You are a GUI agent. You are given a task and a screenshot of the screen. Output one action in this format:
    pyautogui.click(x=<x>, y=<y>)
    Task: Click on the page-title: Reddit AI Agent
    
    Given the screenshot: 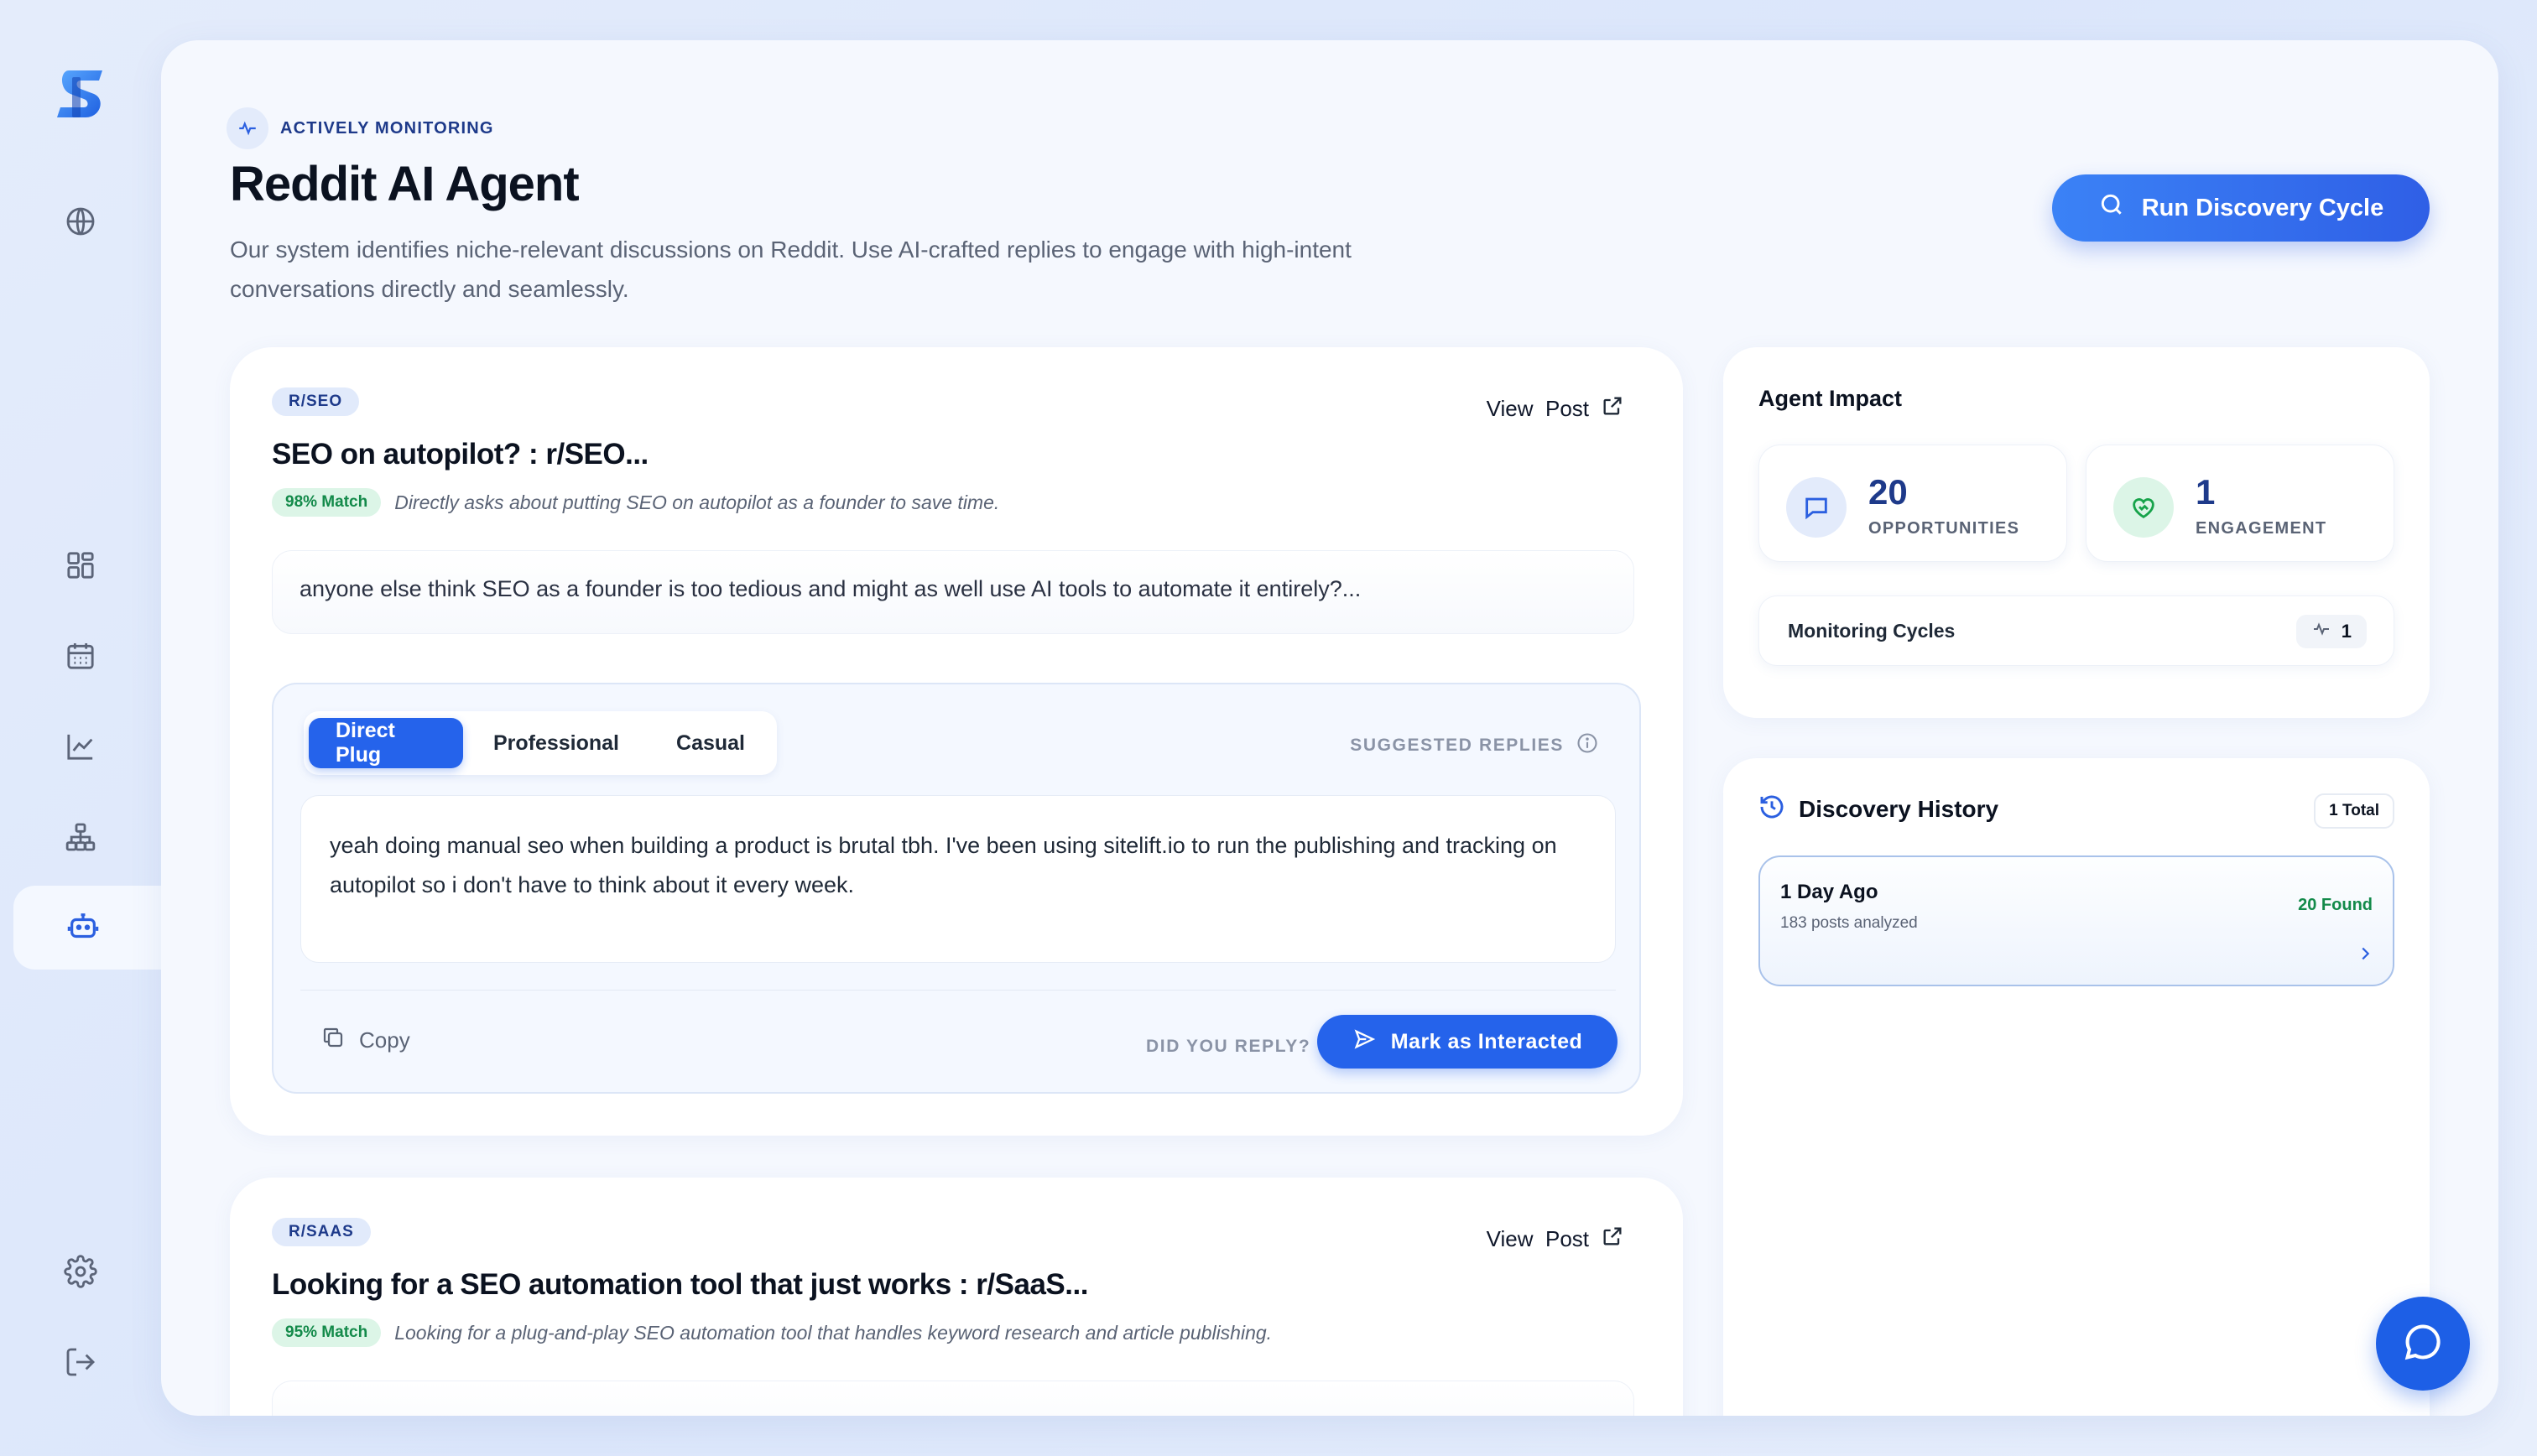 What is the action you would take?
    pyautogui.click(x=405, y=184)
    